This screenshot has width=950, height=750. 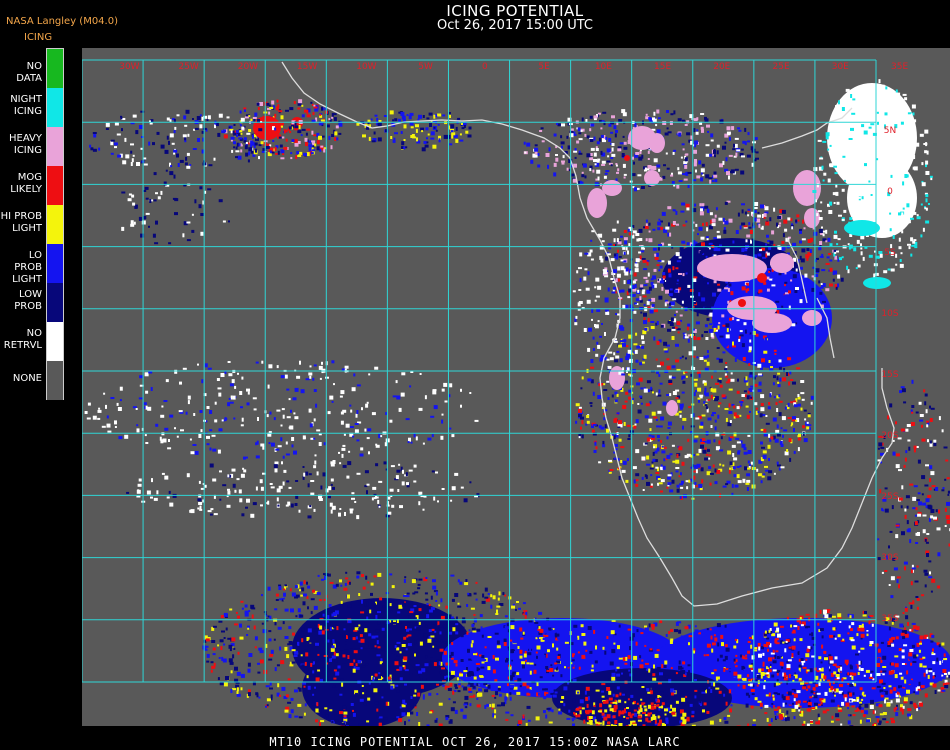 I want to click on map-subtitle: Oct 26, 2017 15:00 UTC, so click(x=515, y=25).